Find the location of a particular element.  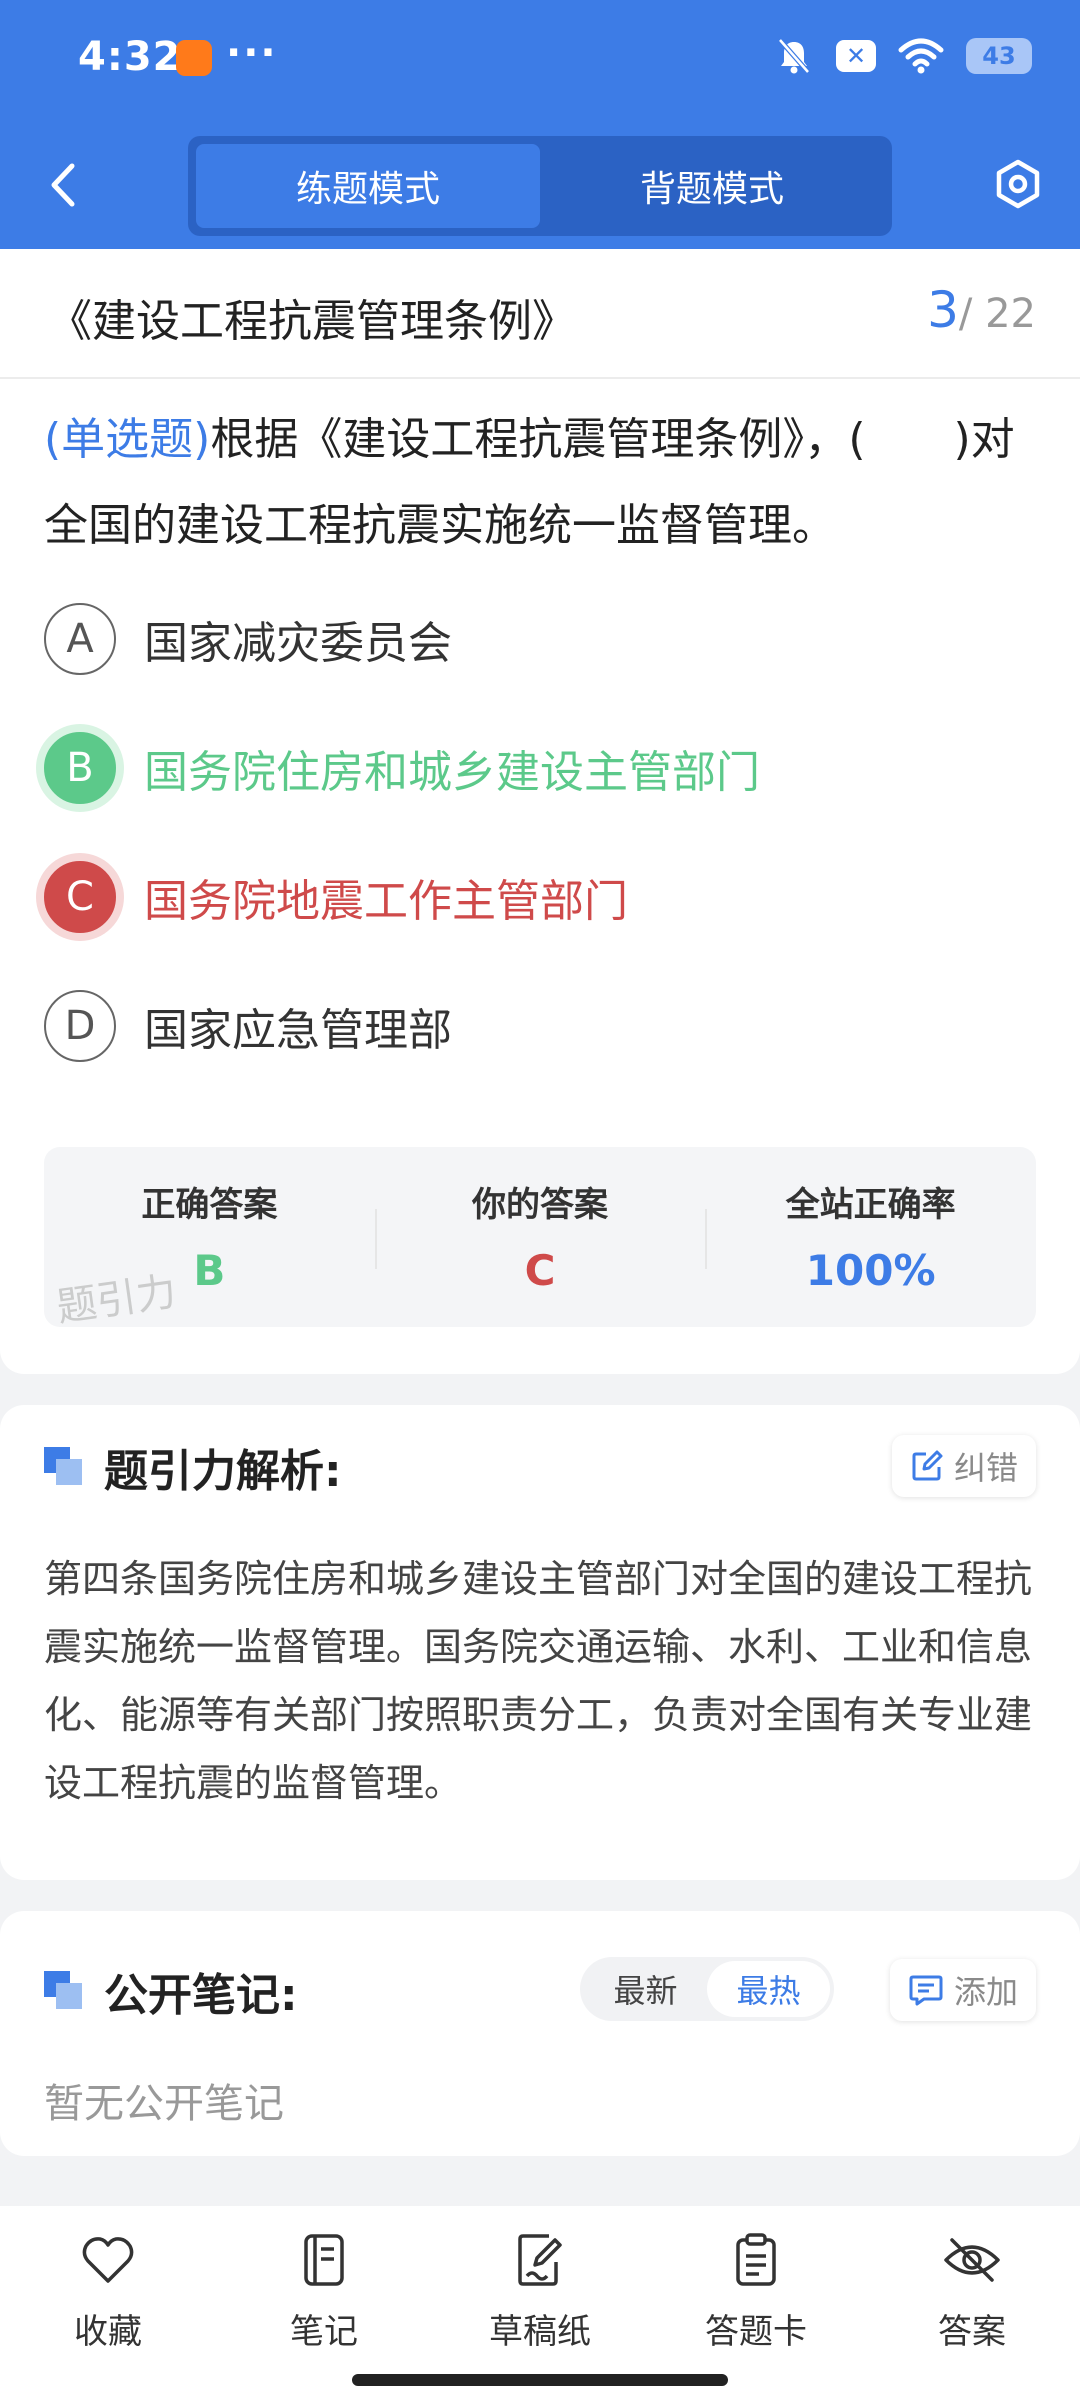

your-answer-value: C is located at coordinates (540, 1270).